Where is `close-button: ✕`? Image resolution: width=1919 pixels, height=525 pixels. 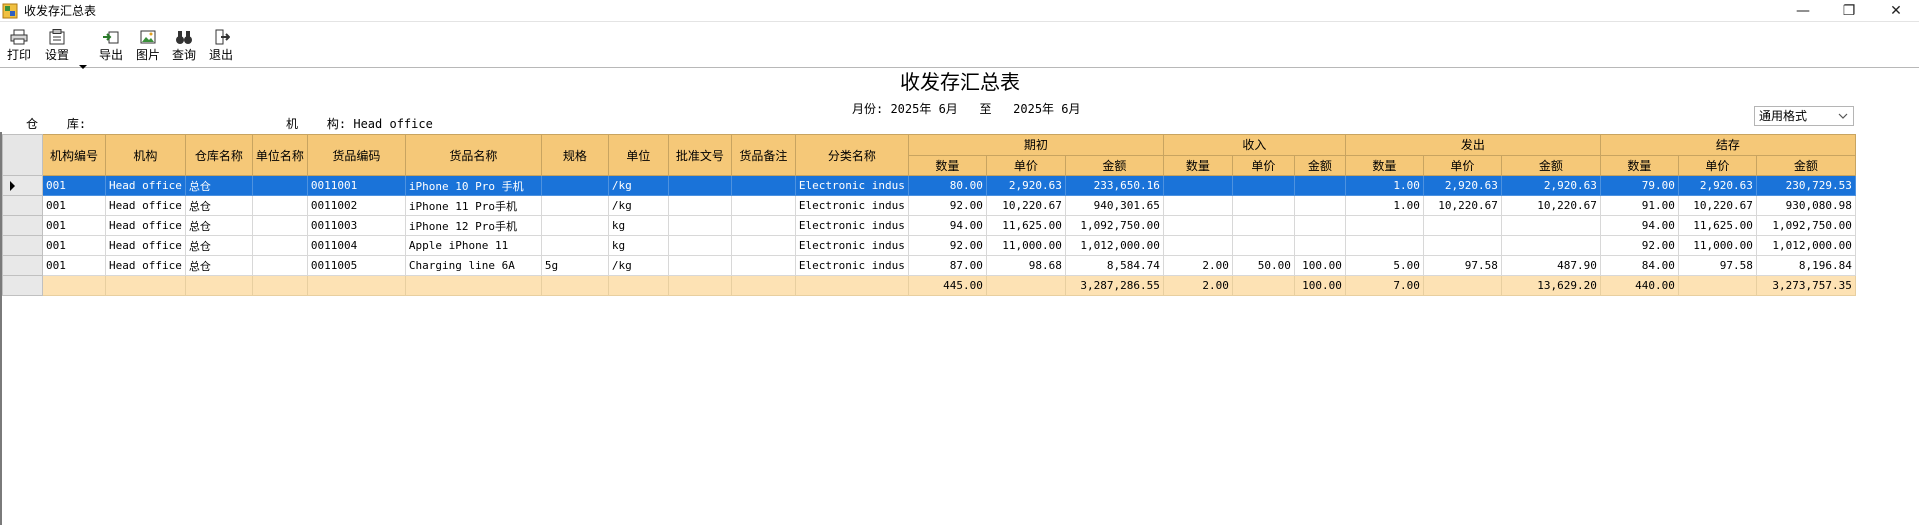 close-button: ✕ is located at coordinates (1896, 11).